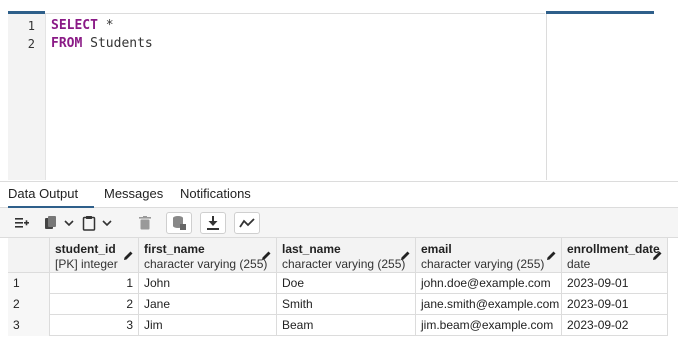 The image size is (678, 360). I want to click on add-row-icon, so click(22, 223).